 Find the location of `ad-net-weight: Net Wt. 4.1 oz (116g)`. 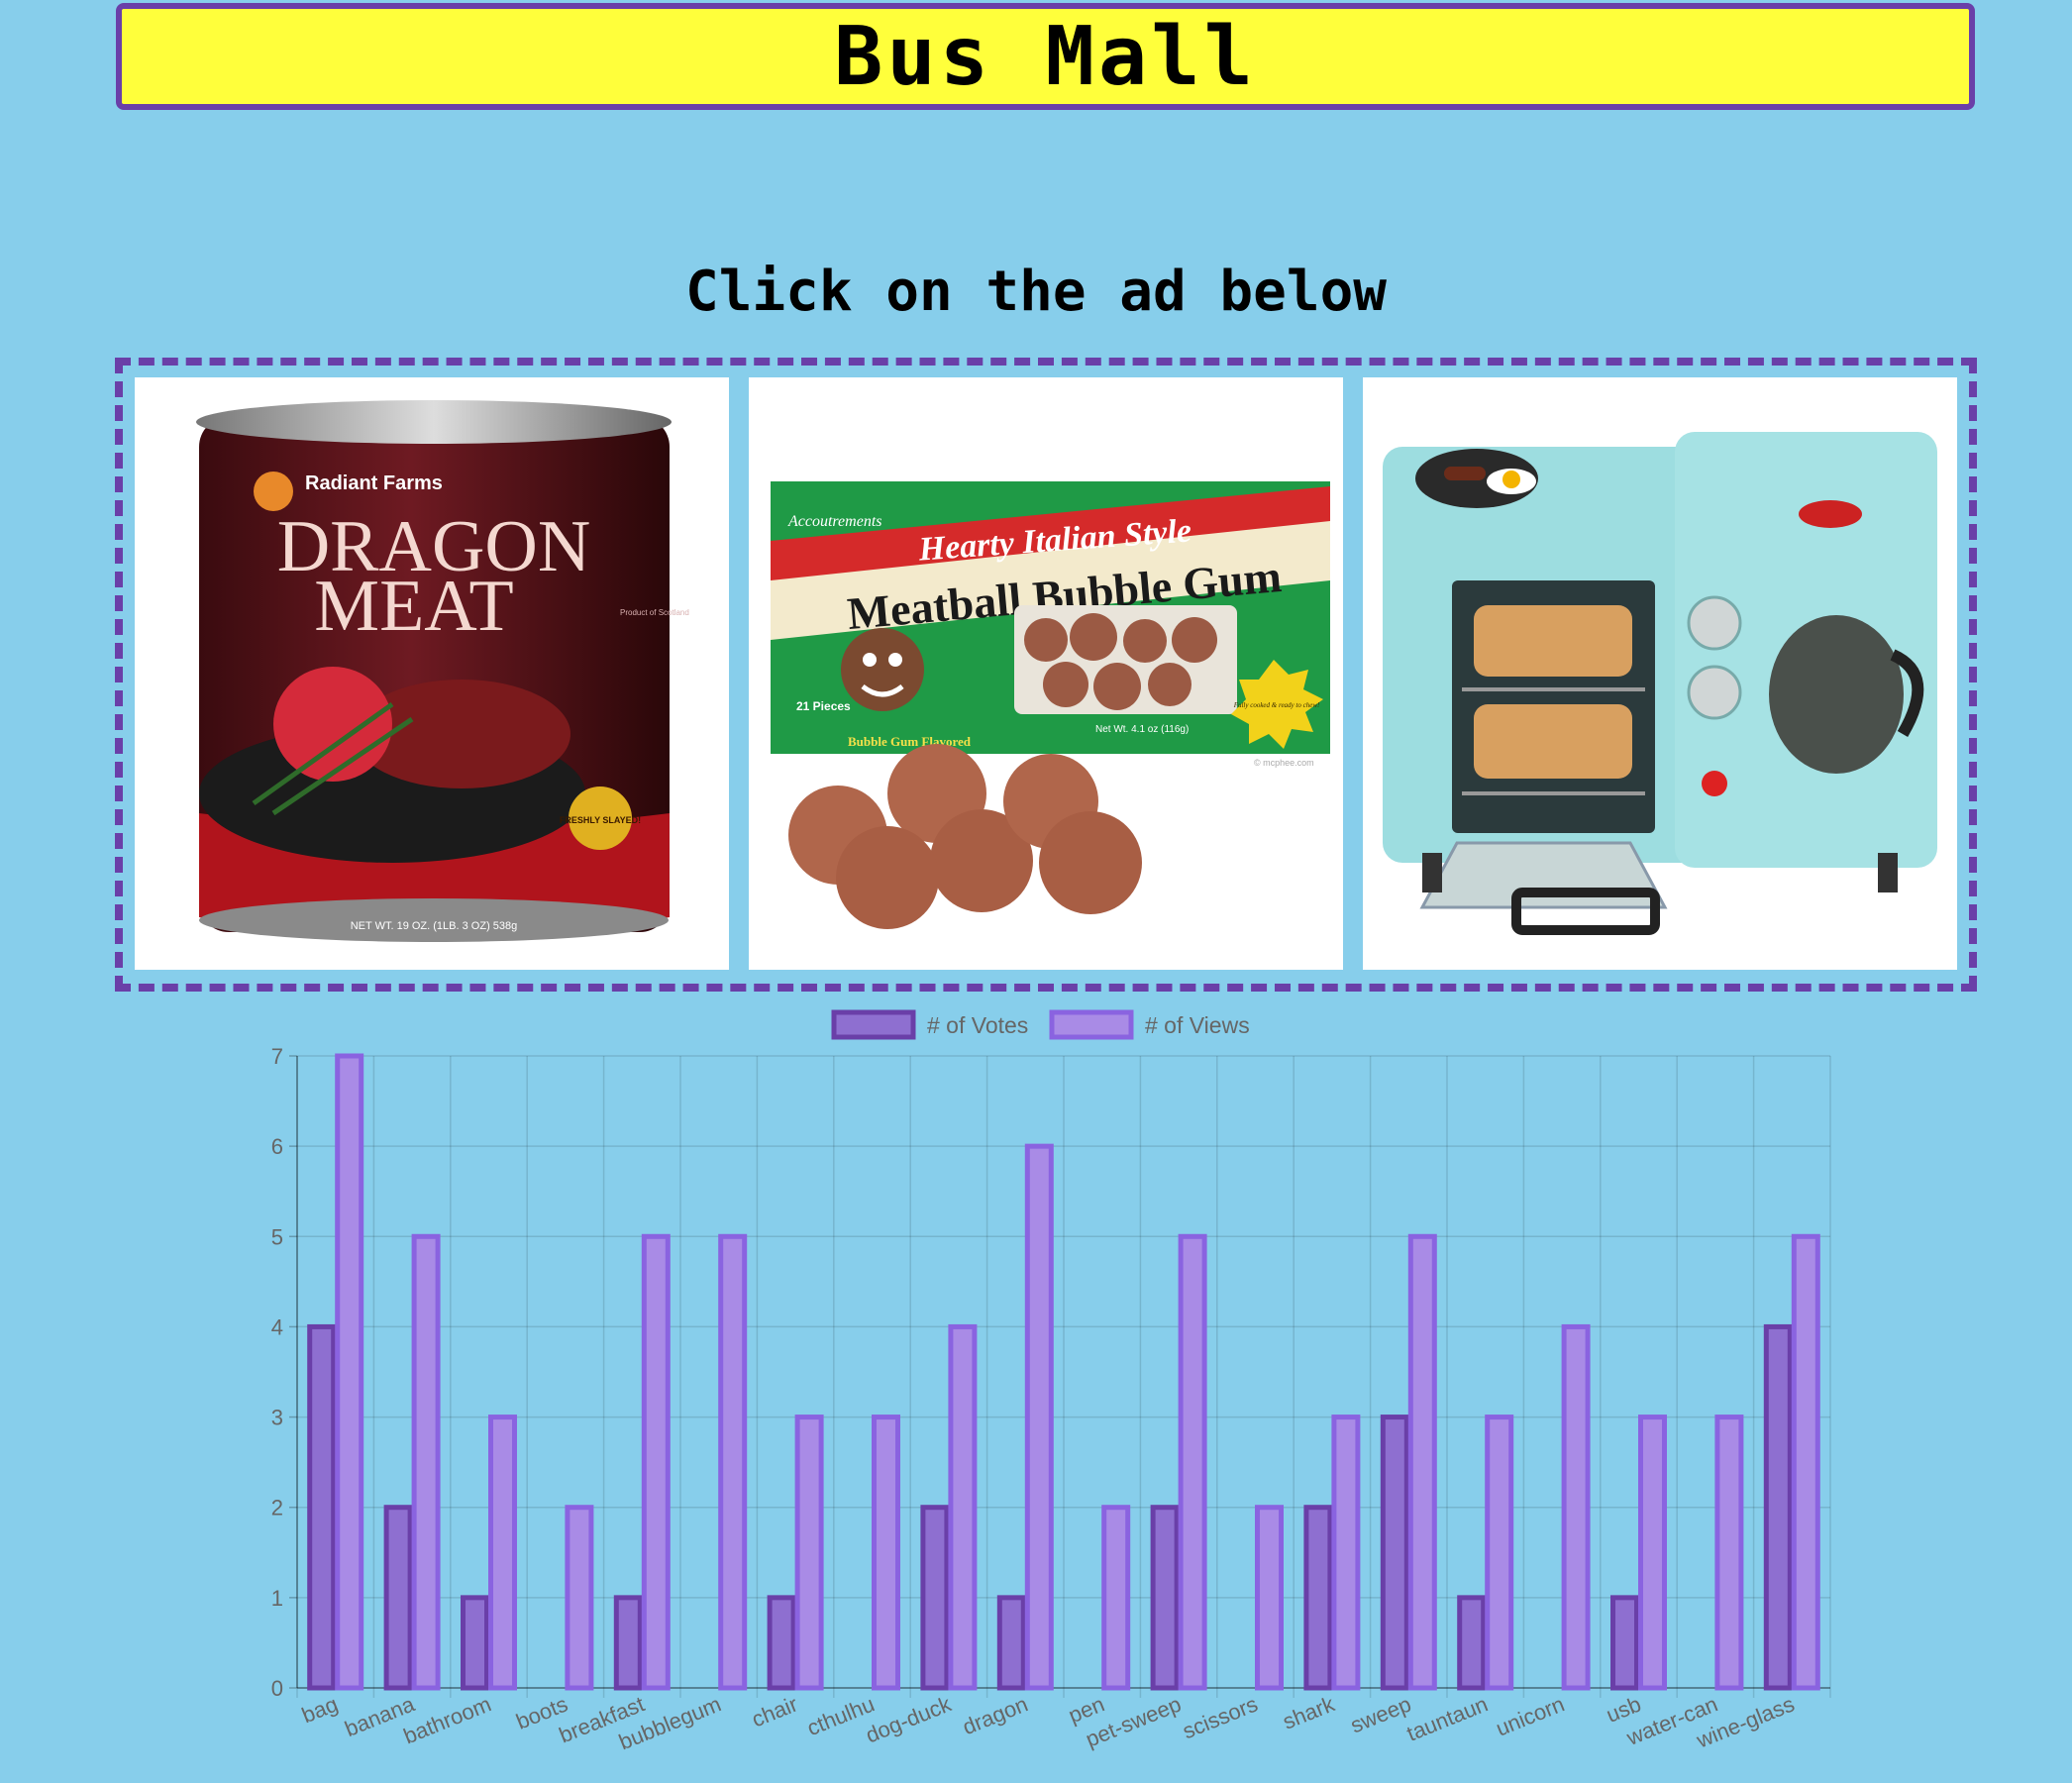

ad-net-weight: Net Wt. 4.1 oz (116g) is located at coordinates (1142, 729).